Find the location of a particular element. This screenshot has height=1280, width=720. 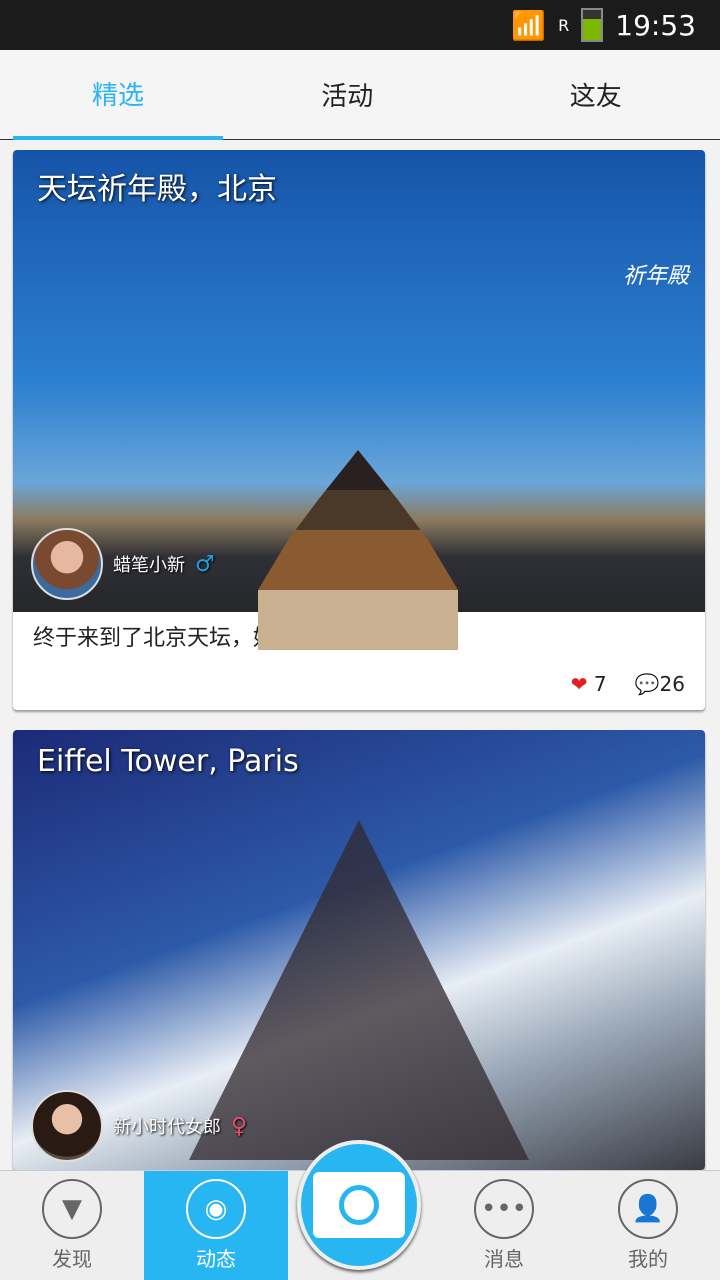

post-title: 天坛祈年殿，北京 is located at coordinates (157, 189).